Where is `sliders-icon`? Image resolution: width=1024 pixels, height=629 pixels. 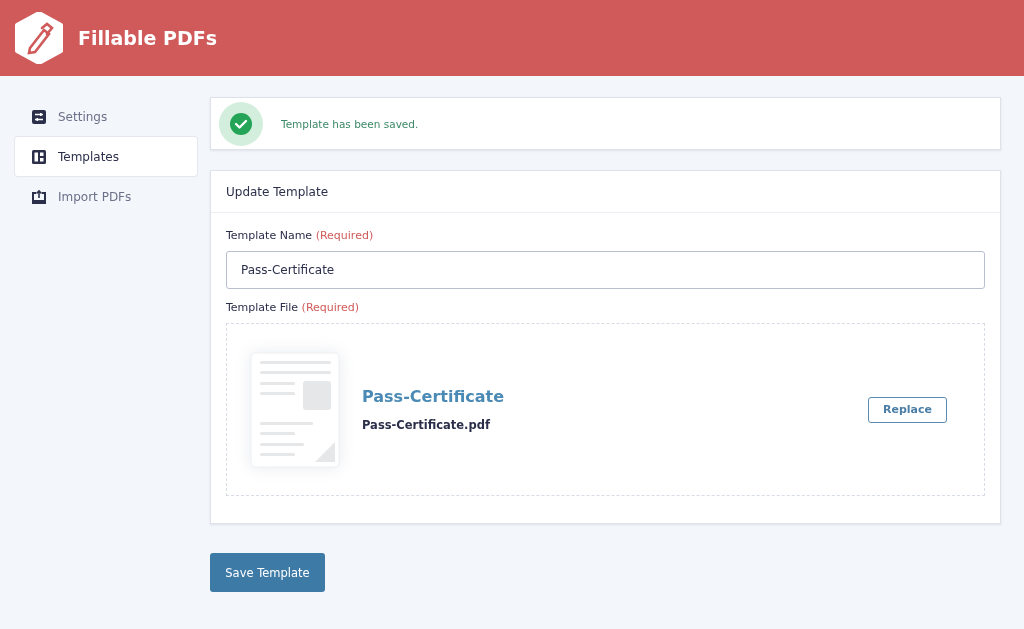 sliders-icon is located at coordinates (39, 116).